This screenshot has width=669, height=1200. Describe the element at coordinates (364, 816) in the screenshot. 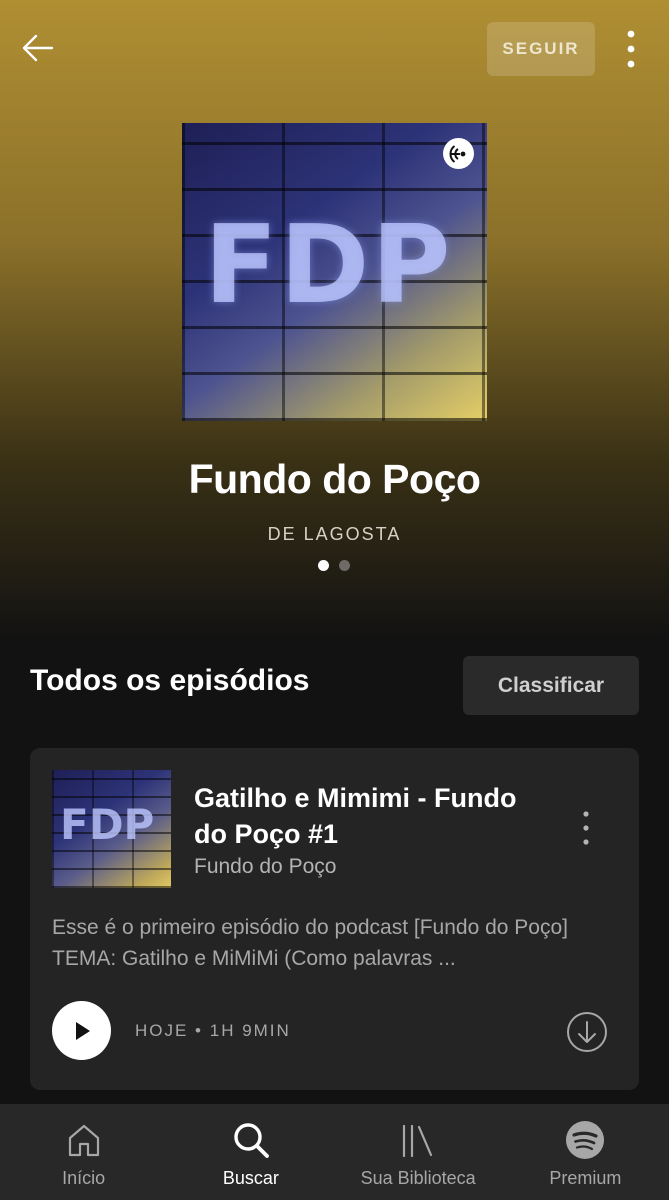

I see `episode-title: Gatilho e Mimimi - Fundo do Poço #1` at that location.